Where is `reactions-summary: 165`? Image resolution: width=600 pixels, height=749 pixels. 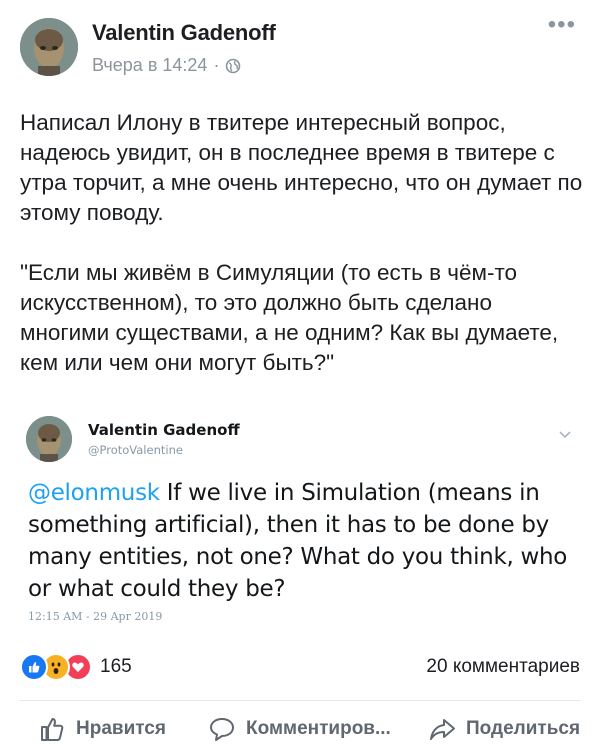 reactions-summary: 165 is located at coordinates (76, 667).